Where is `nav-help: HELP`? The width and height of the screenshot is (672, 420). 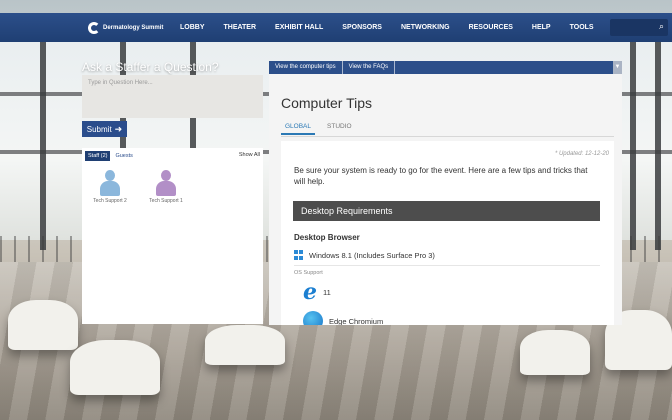
nav-help: HELP is located at coordinates (541, 27).